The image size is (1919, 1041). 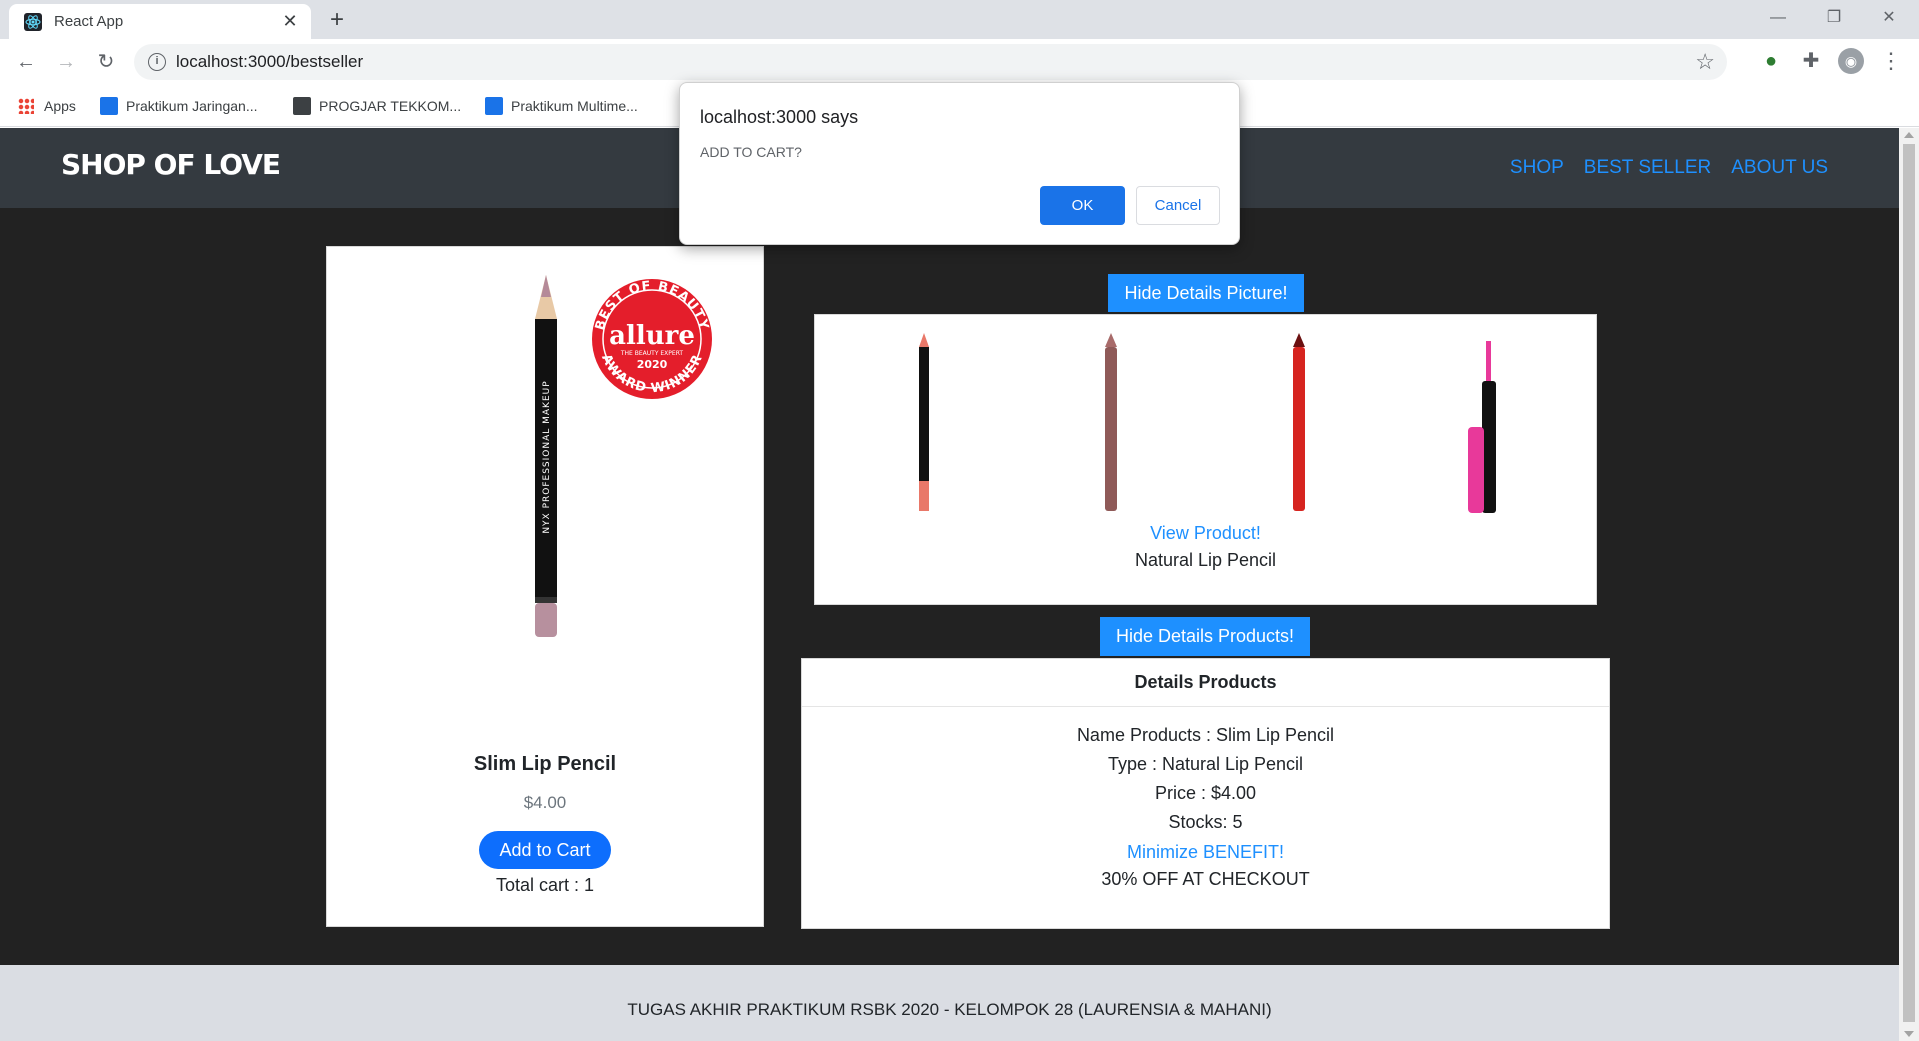 What do you see at coordinates (1851, 61) in the screenshot?
I see `profile-avatar-icon: ◉` at bounding box center [1851, 61].